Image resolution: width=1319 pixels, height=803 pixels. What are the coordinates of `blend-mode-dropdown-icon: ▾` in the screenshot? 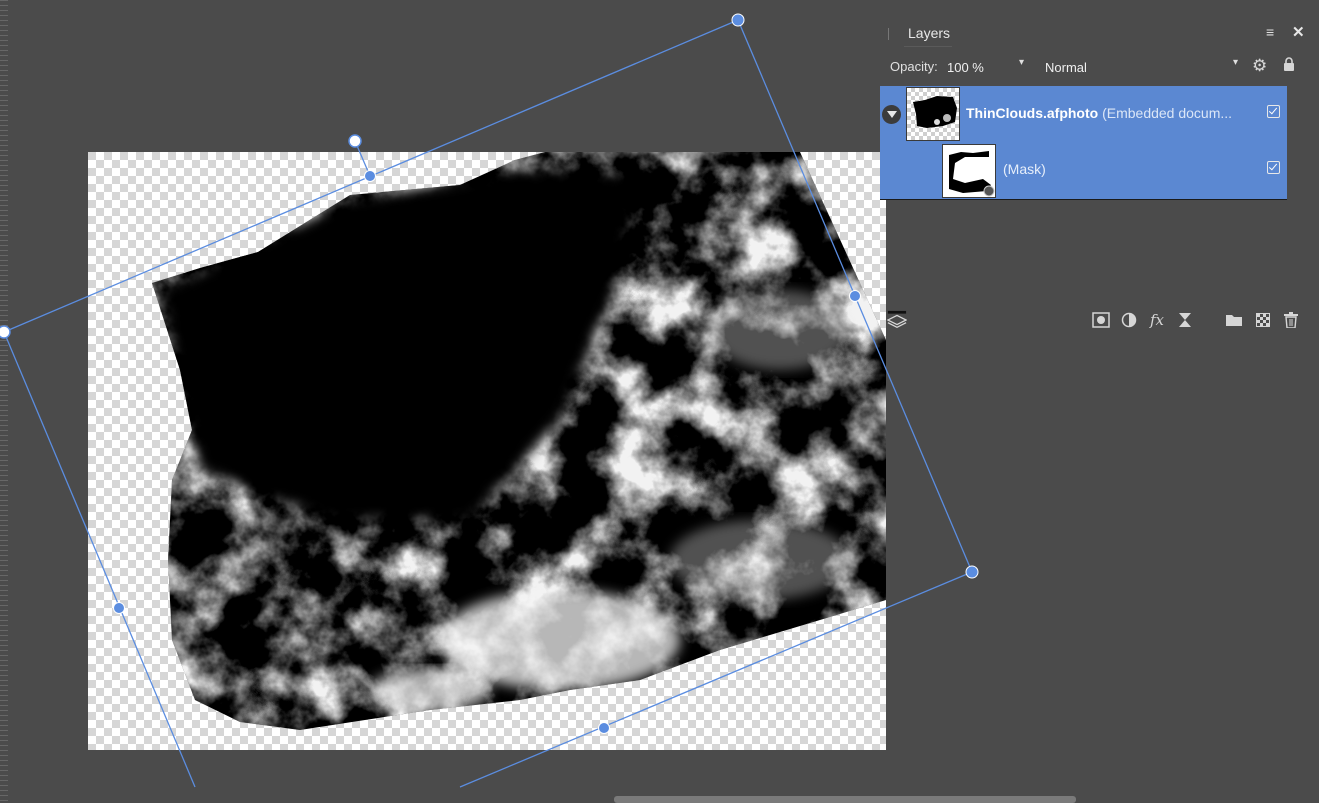 It's located at (1235, 62).